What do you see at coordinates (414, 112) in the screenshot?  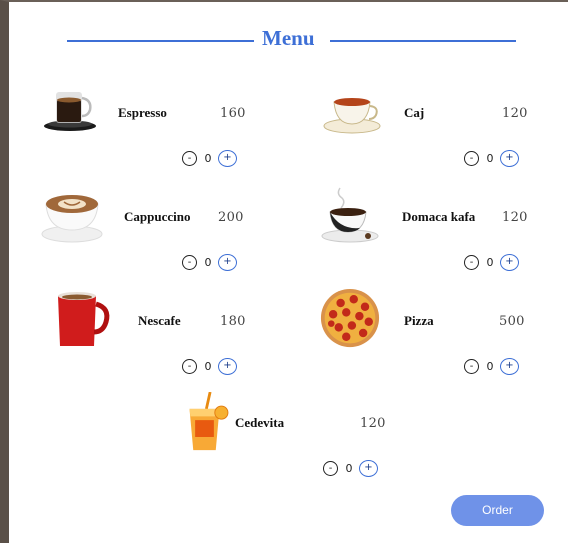 I see `item-name: Caj` at bounding box center [414, 112].